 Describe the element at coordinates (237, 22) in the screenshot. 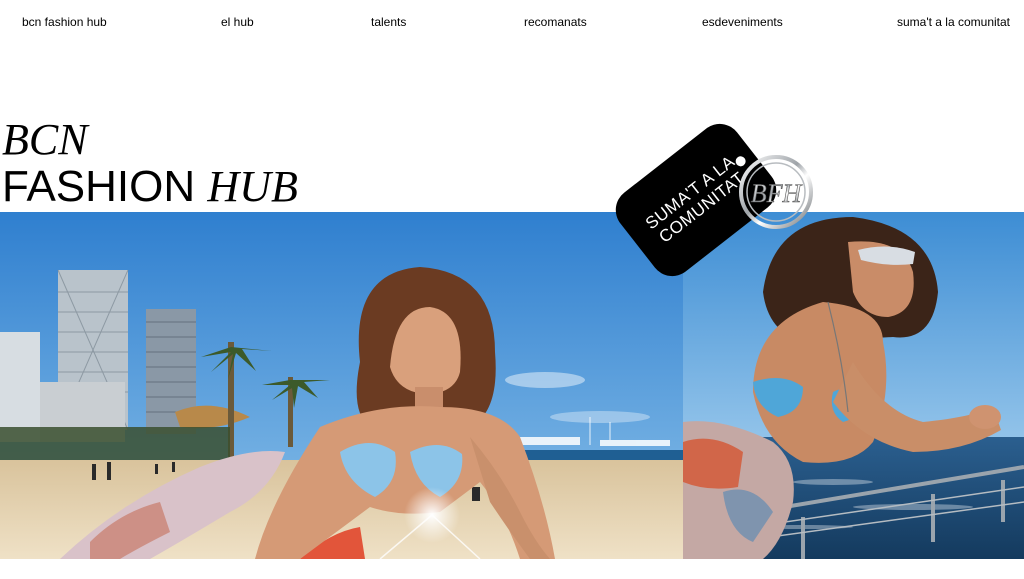

I see `nav-link-el-hub: el hub` at that location.